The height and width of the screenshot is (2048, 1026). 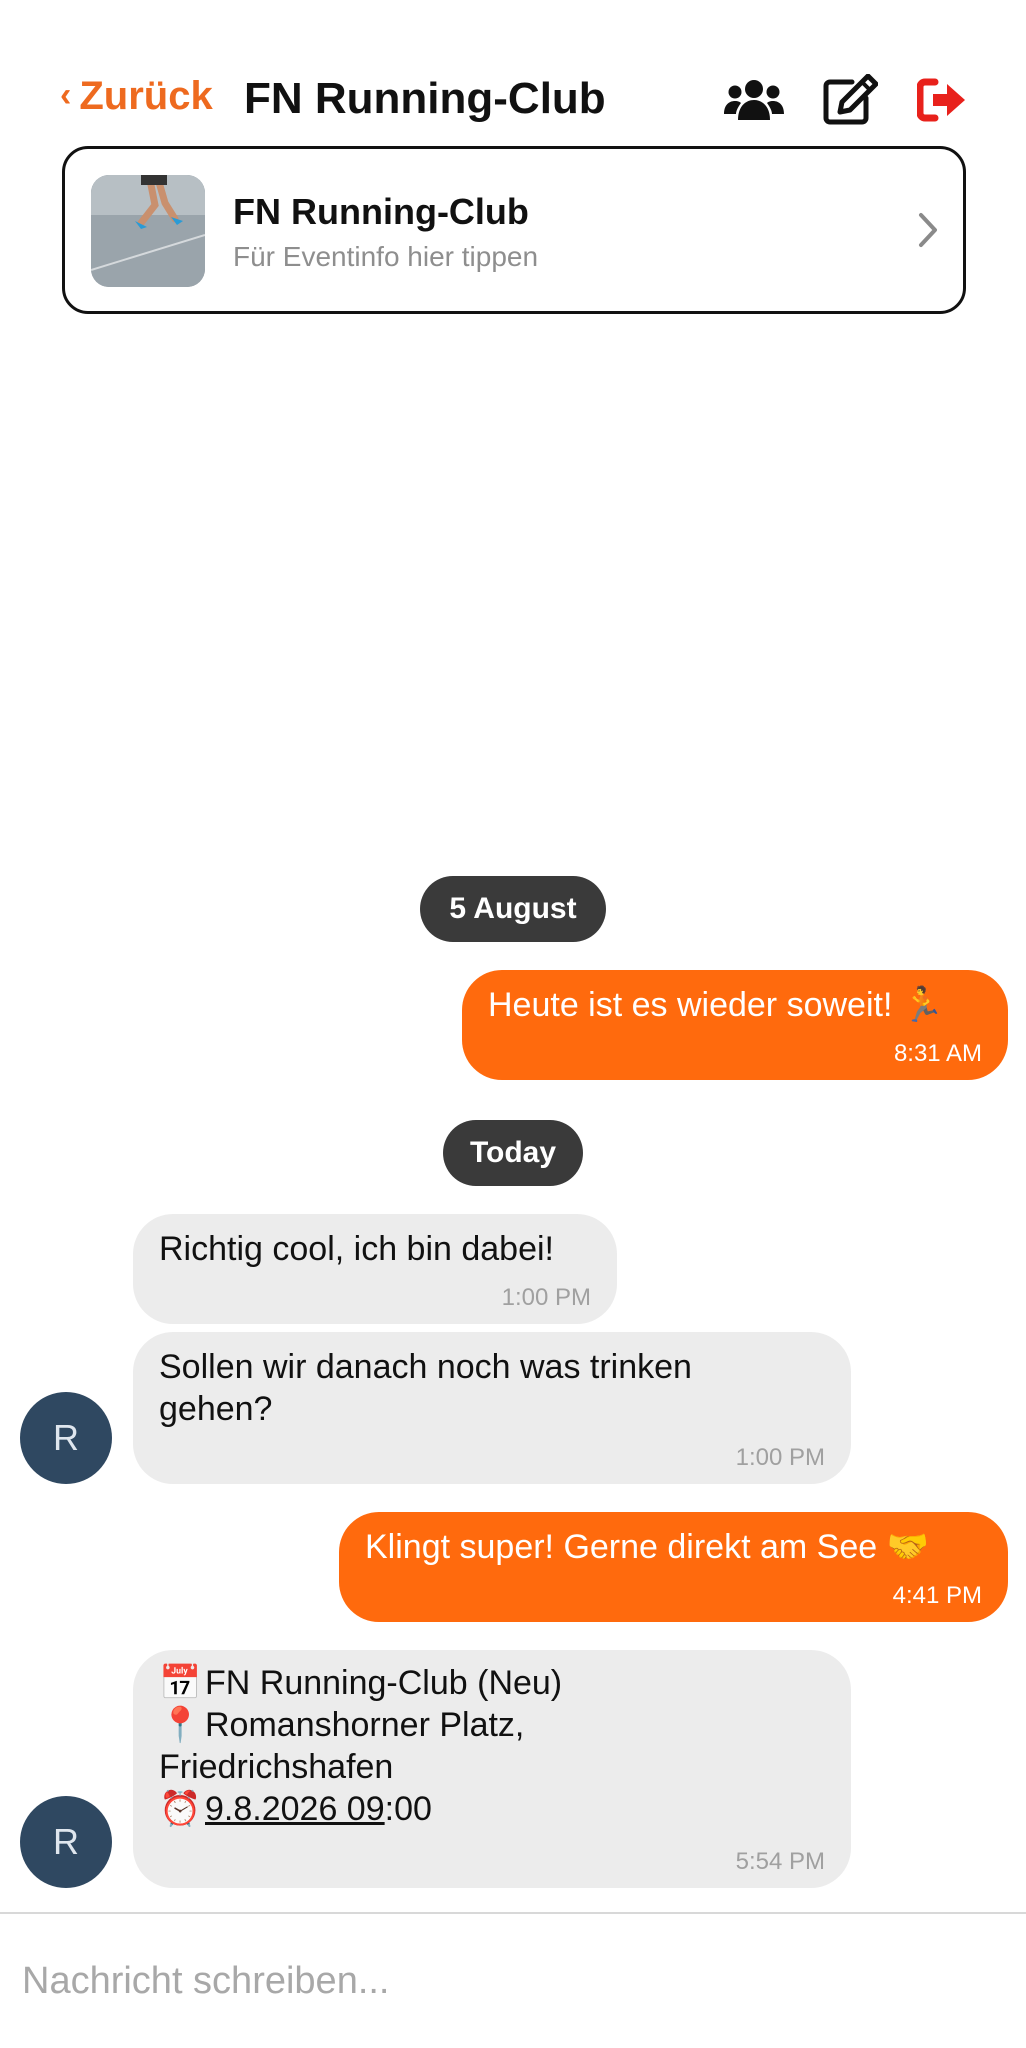 I want to click on back-button: ‹ Zurück, so click(x=136, y=96).